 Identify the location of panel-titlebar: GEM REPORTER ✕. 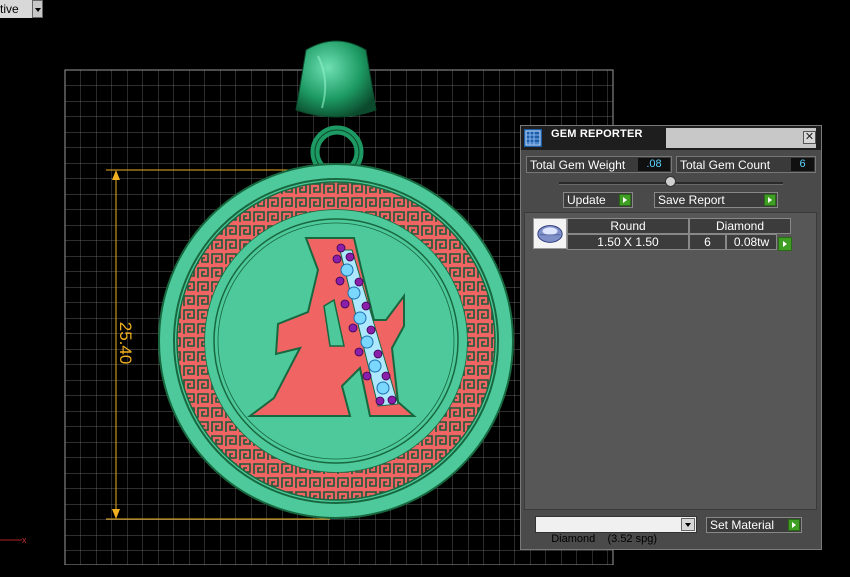
(671, 138).